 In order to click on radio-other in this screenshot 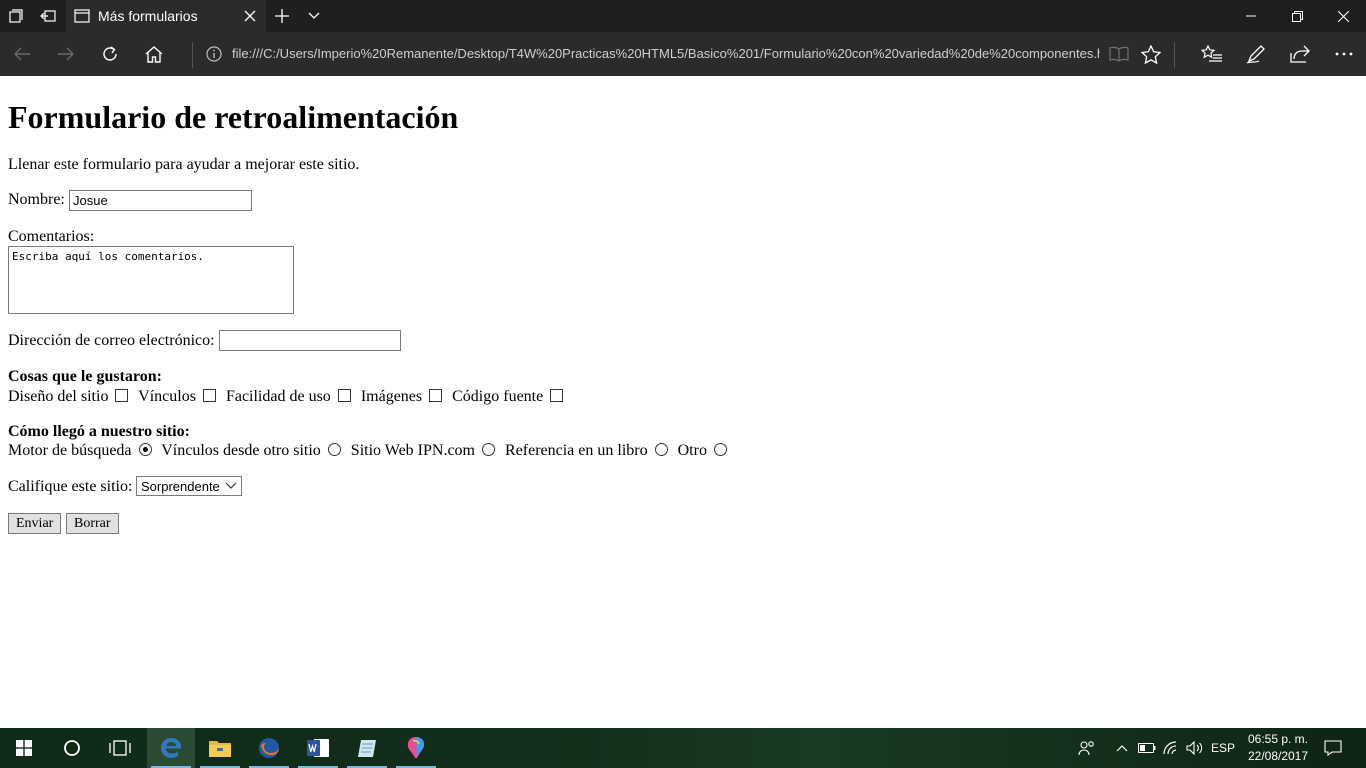, I will do `click(720, 449)`.